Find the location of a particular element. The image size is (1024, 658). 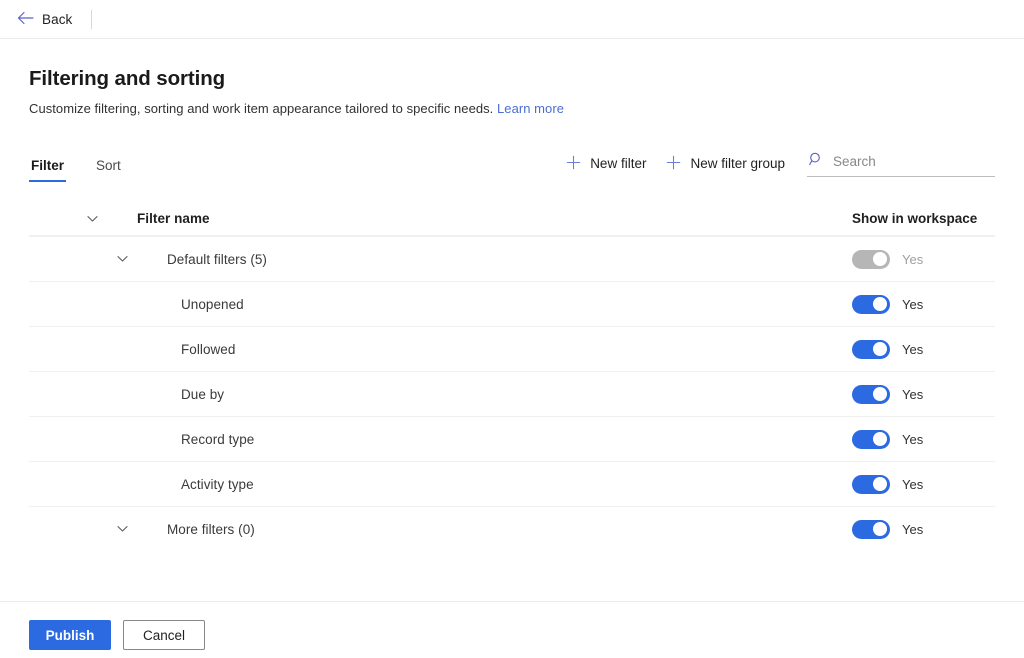

top-bar: Back is located at coordinates (512, 19).